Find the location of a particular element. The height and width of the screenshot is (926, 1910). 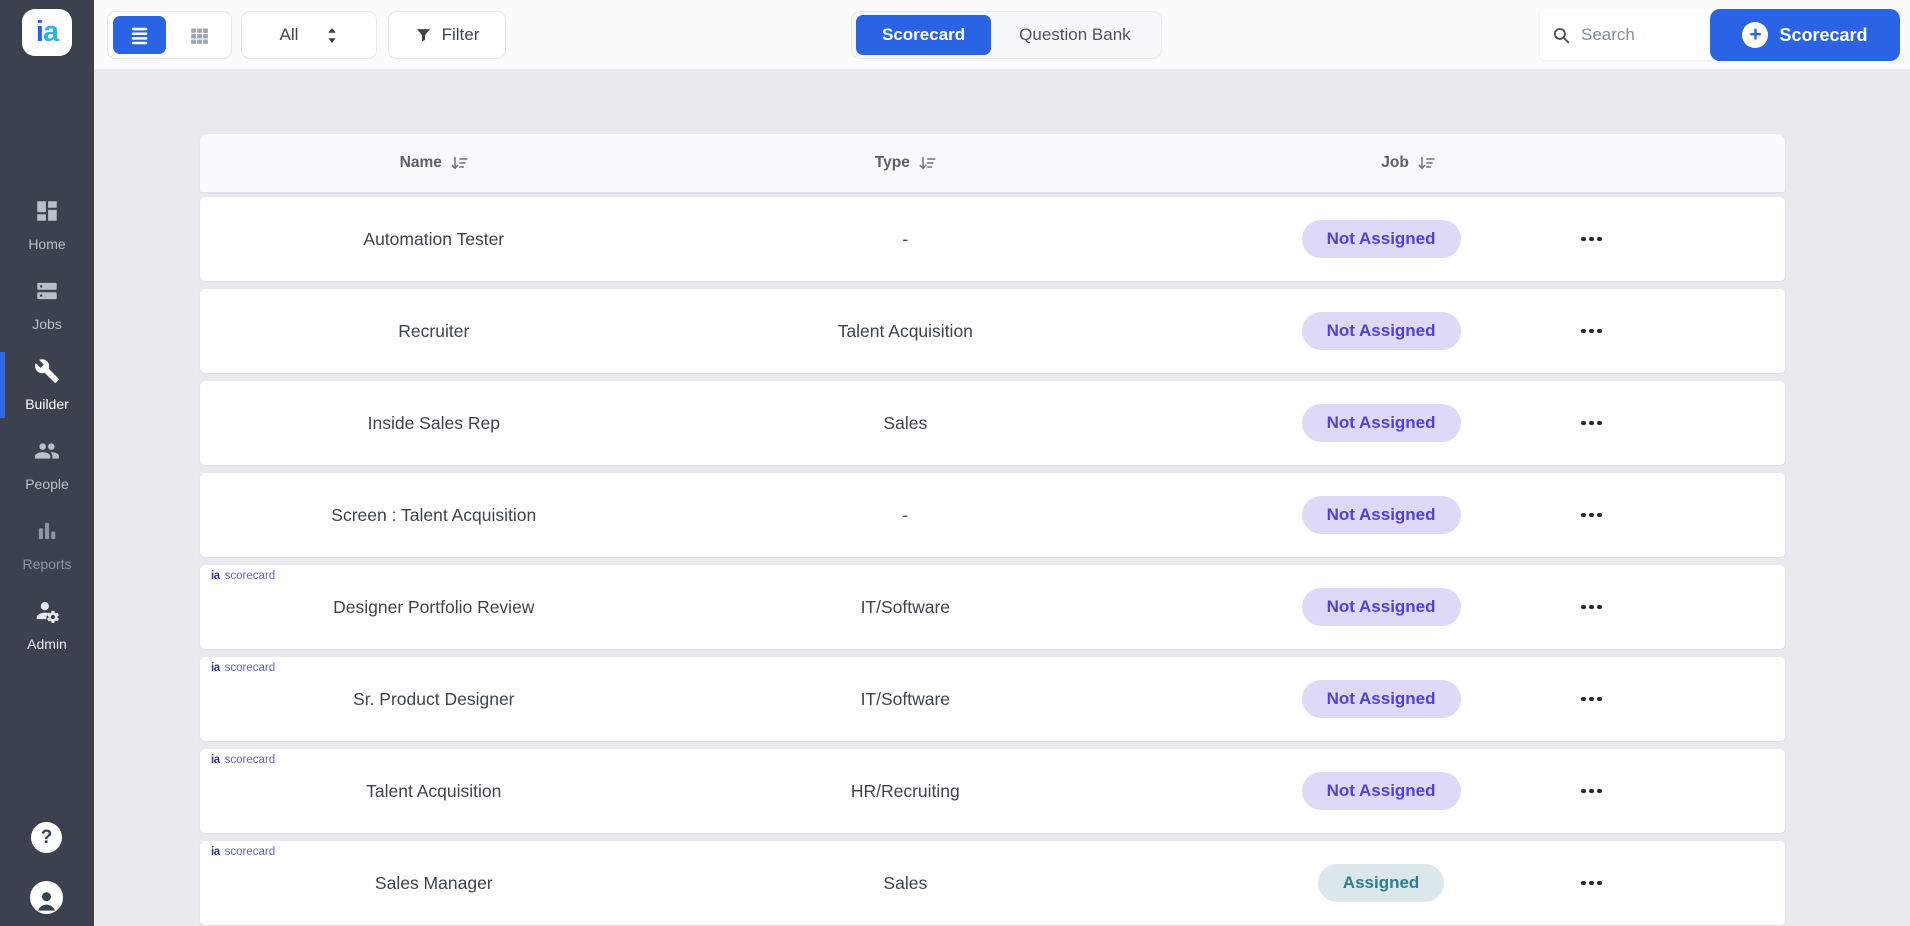

sidebar-item-home: Home is located at coordinates (47, 225).